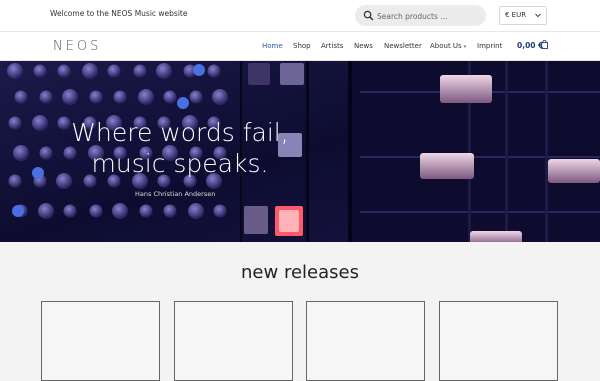 The width and height of the screenshot is (600, 381). I want to click on welcome-text: Welcome to the NEOS Music website, so click(119, 13).